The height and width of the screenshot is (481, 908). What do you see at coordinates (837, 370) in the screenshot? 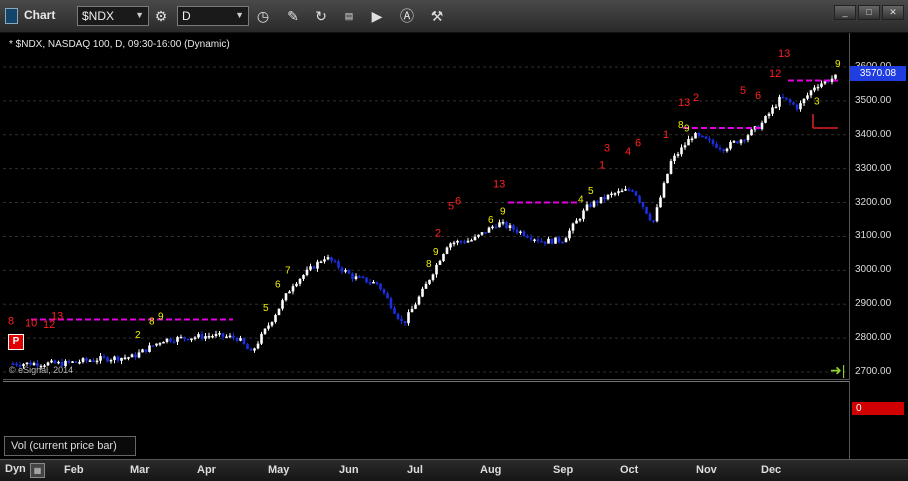
I see `scroll-to-end-icon: ➜|` at bounding box center [837, 370].